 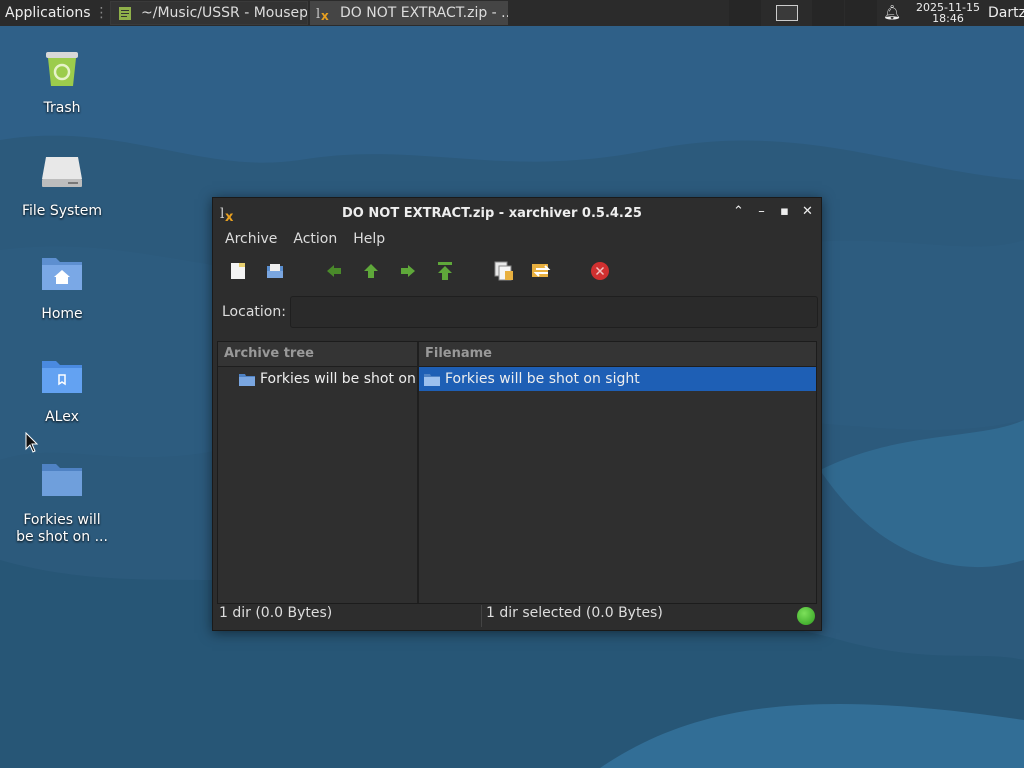 What do you see at coordinates (787, 13) in the screenshot?
I see `workspace-switcher-icon` at bounding box center [787, 13].